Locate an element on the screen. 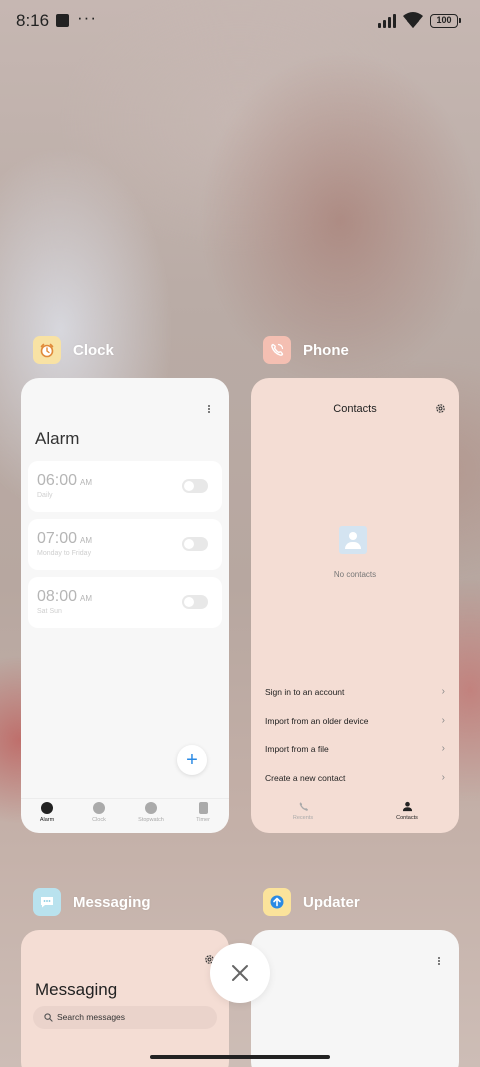  tab-label: Contacts is located at coordinates (407, 818).